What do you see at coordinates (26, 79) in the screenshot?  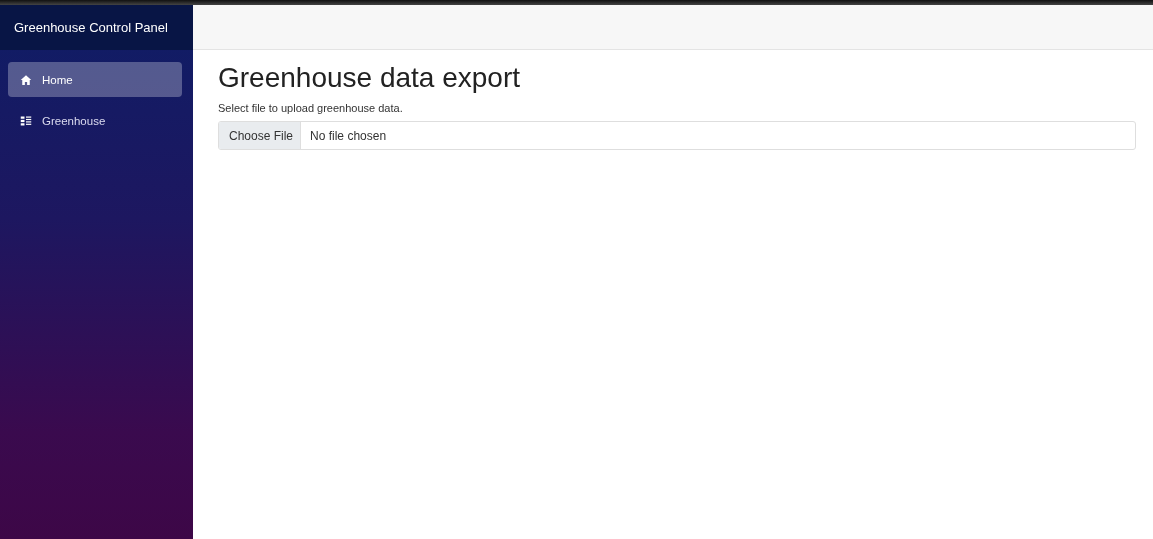 I see `home-icon` at bounding box center [26, 79].